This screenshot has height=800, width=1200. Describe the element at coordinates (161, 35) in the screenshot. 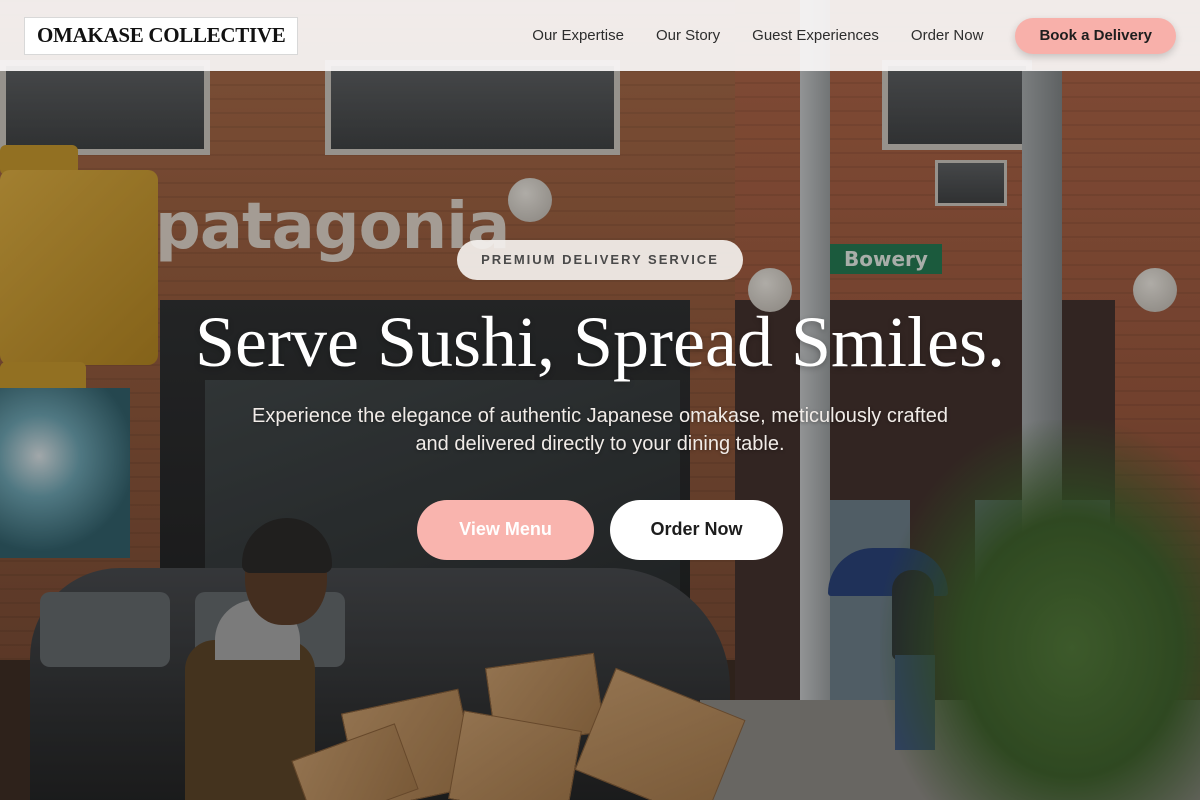

I see `brand-logo: OMAKASE COLLECTIVE` at that location.